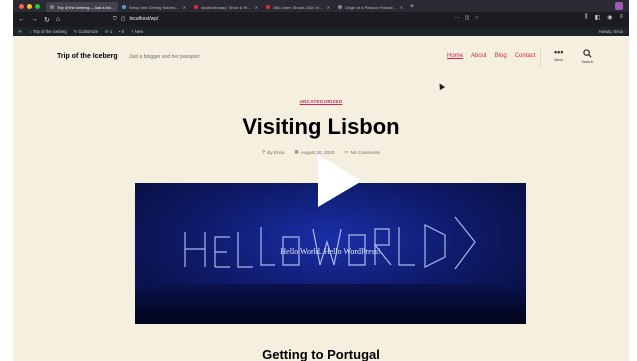 Image resolution: width=637 pixels, height=361 pixels. Describe the element at coordinates (296, 151) in the screenshot. I see `calendar-icon: ▦` at that location.